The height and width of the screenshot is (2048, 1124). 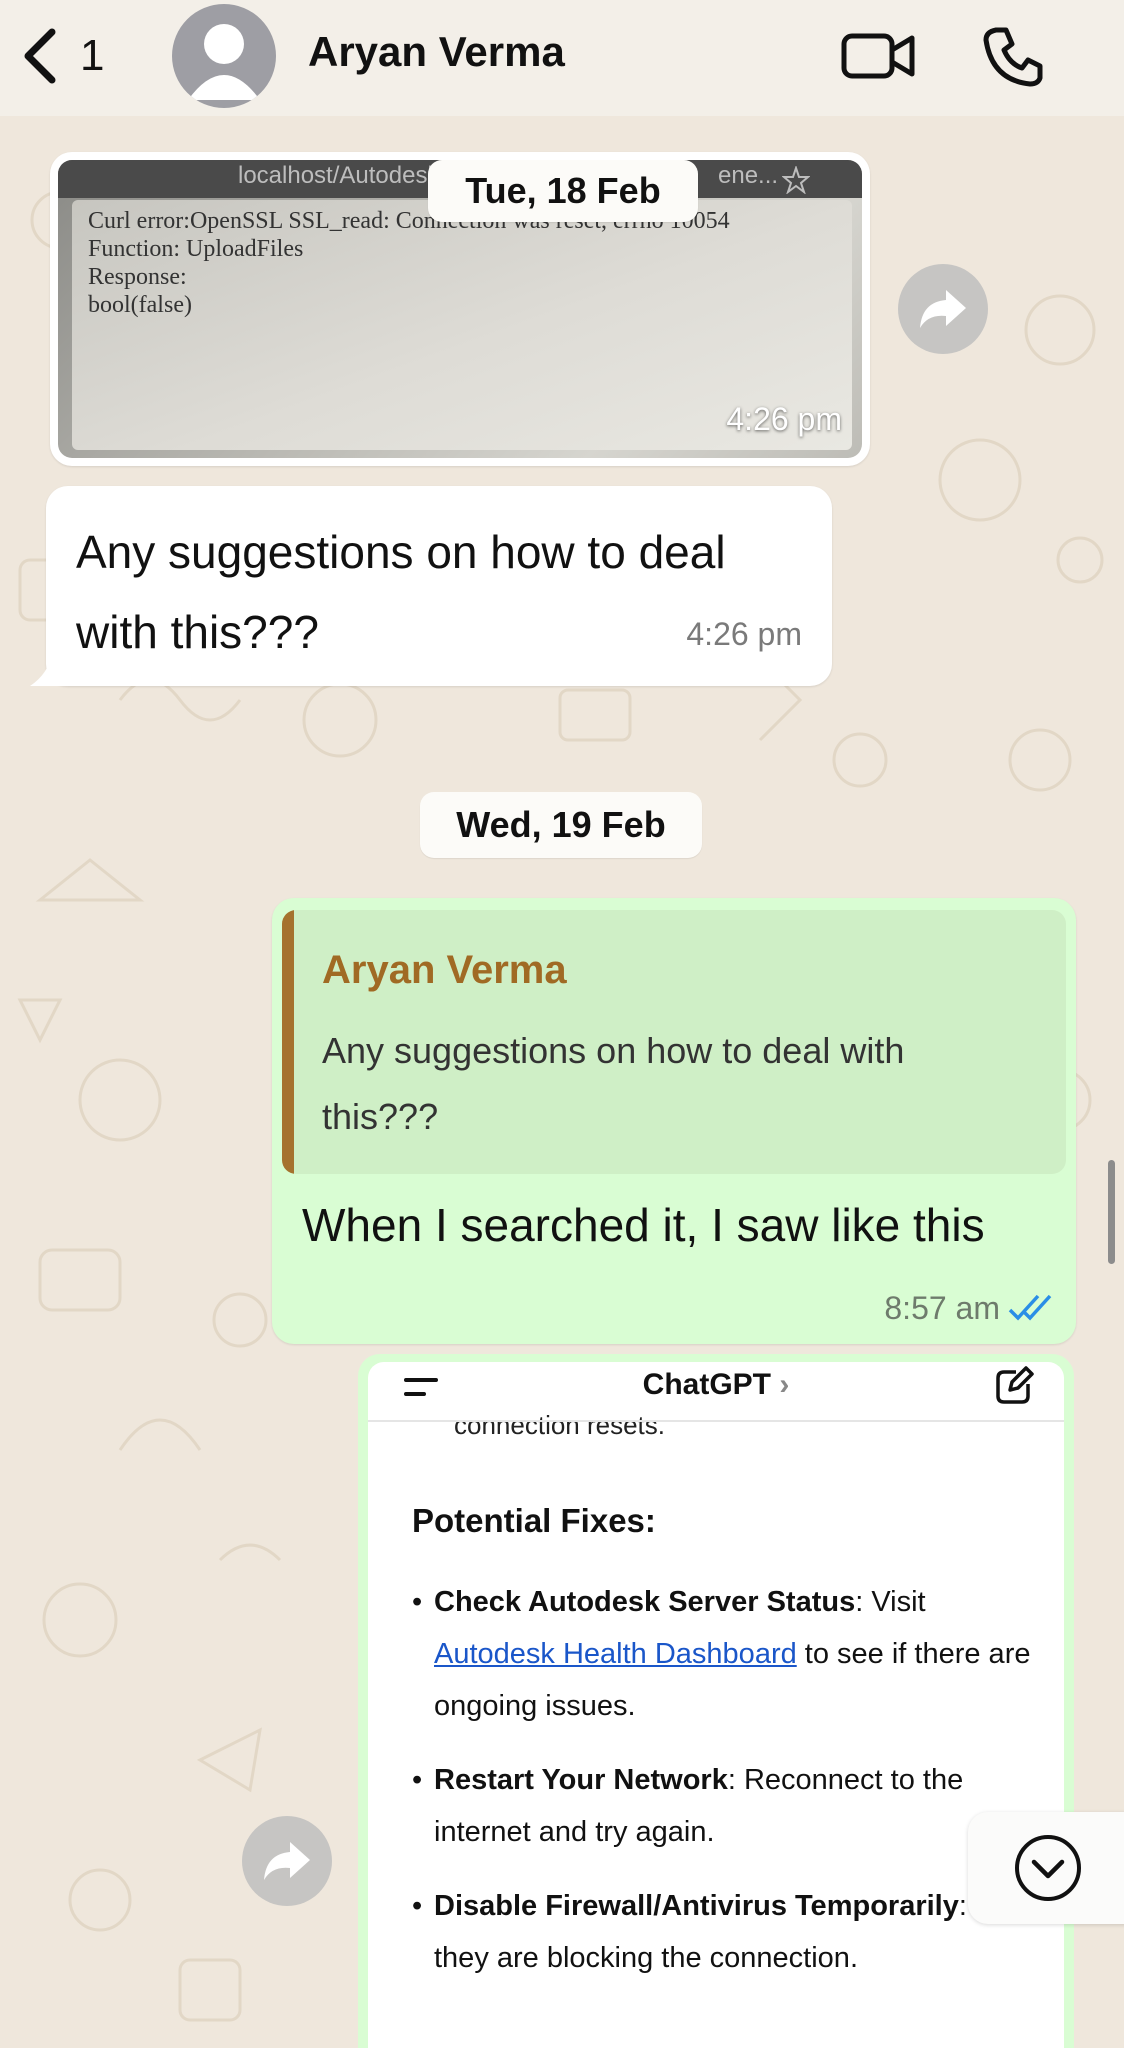 I want to click on fix-item-2-title: Restart Your Network, so click(x=581, y=1780).